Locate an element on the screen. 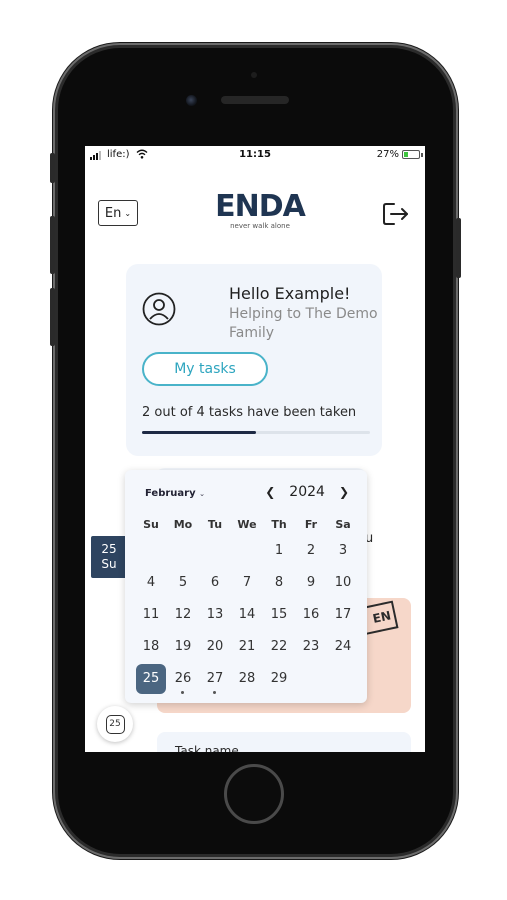  progress-bar is located at coordinates (256, 432).